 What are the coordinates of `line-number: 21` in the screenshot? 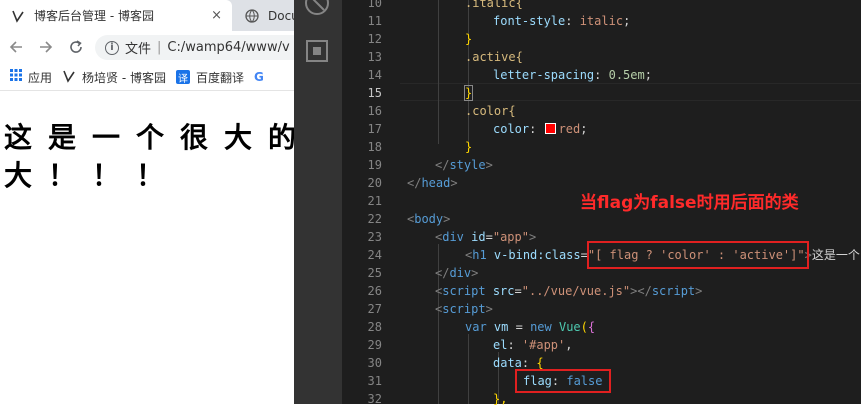 It's located at (374, 201).